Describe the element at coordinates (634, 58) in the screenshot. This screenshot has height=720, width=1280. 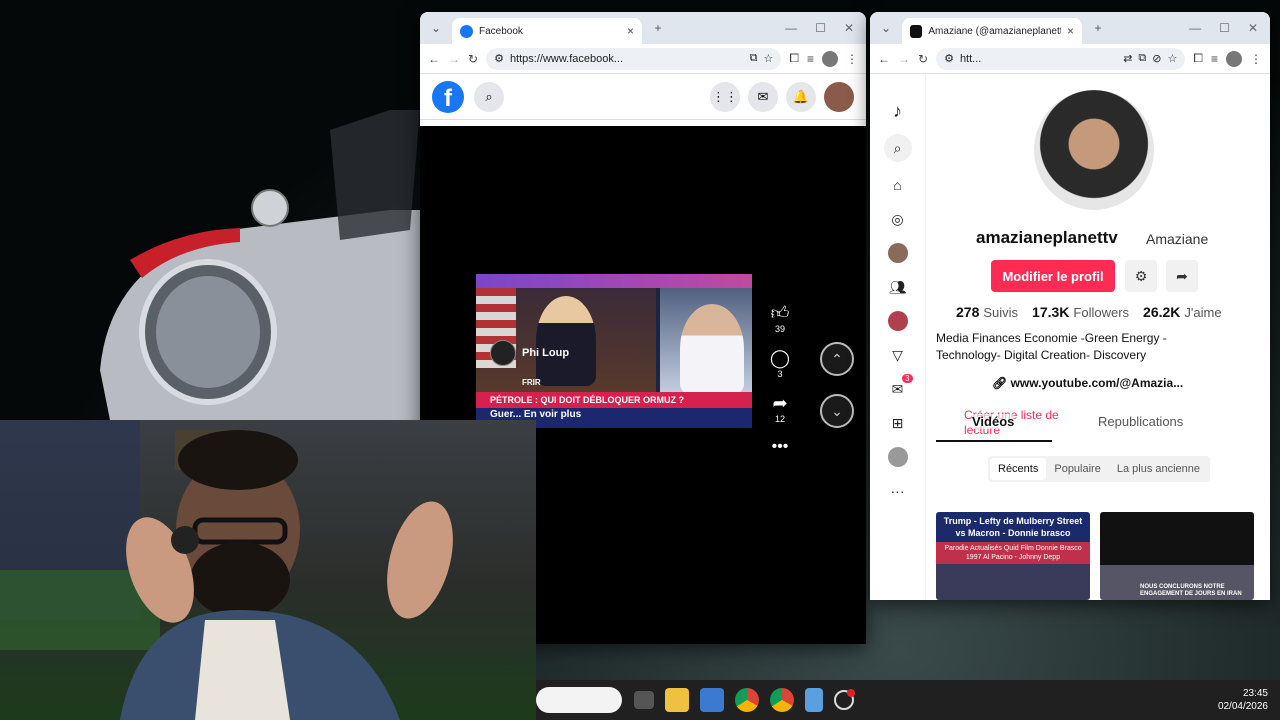
I see `address-bar: ⚙ https://www.facebook... ⧉ ☆` at that location.